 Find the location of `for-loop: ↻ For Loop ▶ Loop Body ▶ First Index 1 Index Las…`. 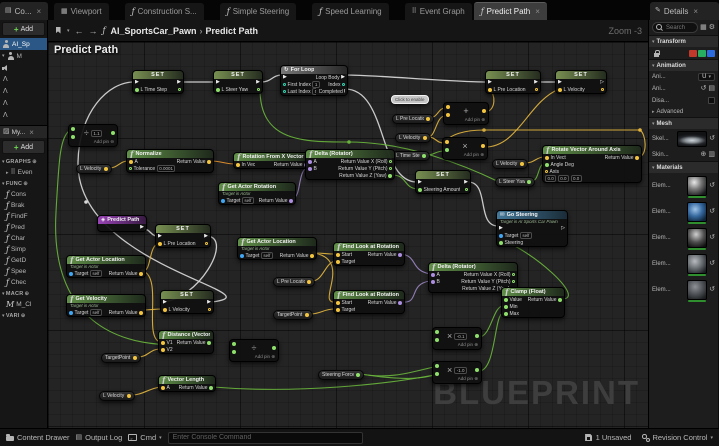

for-loop: ↻ For Loop ▶ Loop Body ▶ First Index 1 Index Las… is located at coordinates (314, 80).